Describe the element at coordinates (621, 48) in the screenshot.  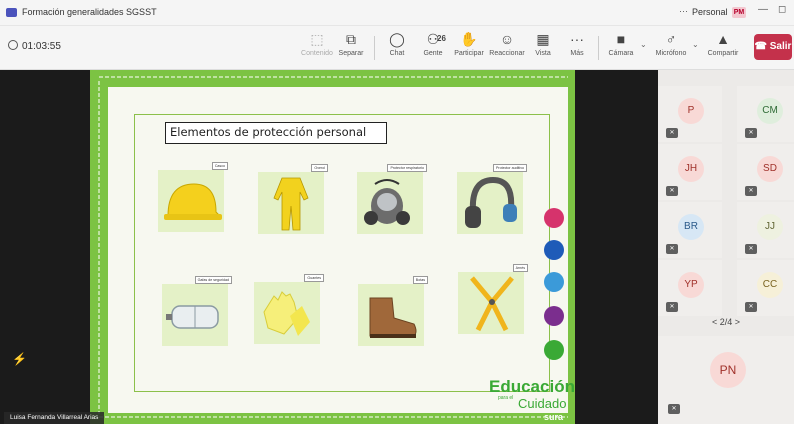
I see `camera-button: ■ Cámara` at that location.